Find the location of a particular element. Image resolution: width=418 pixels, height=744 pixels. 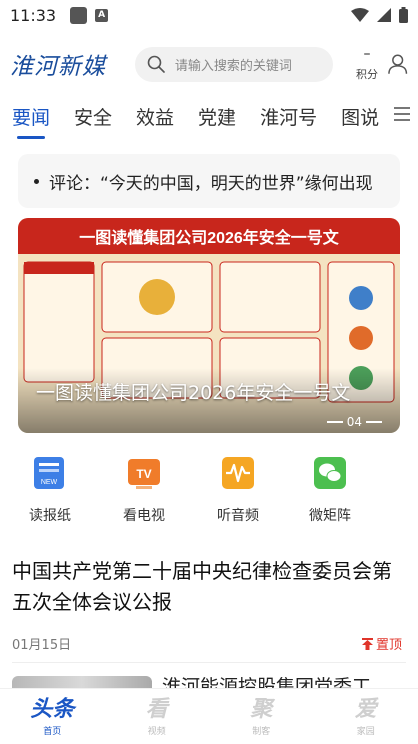

status-time: 11:33 is located at coordinates (33, 15).